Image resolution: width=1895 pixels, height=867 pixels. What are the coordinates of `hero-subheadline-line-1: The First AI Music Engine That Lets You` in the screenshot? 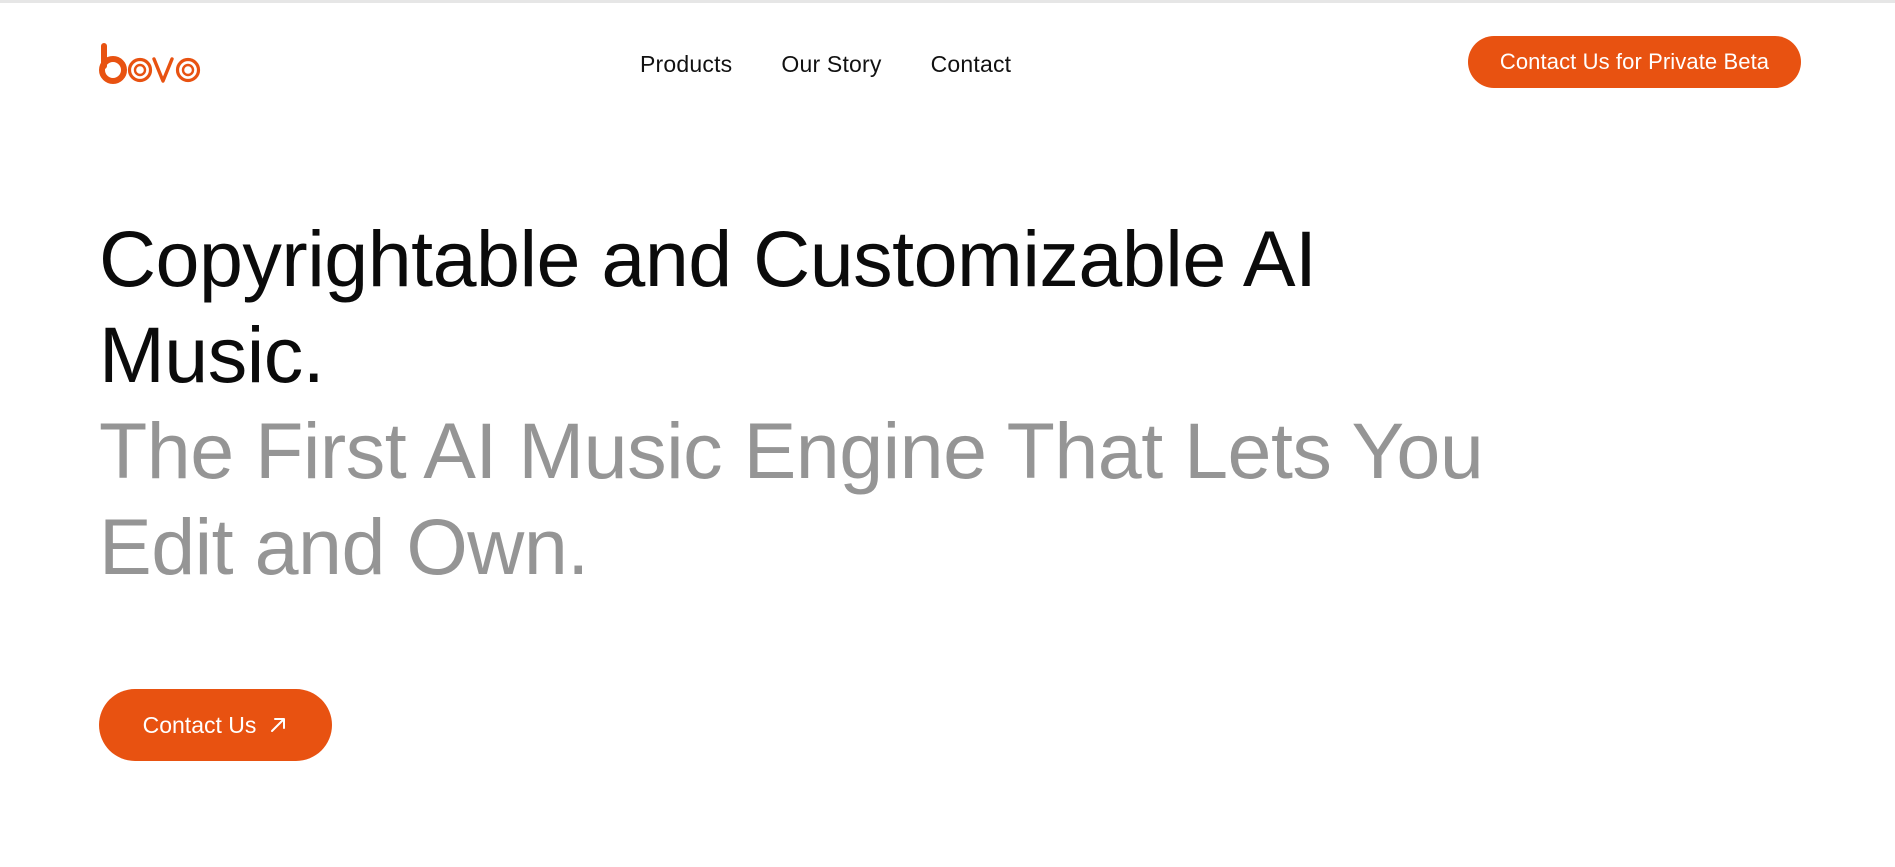 It's located at (791, 450).